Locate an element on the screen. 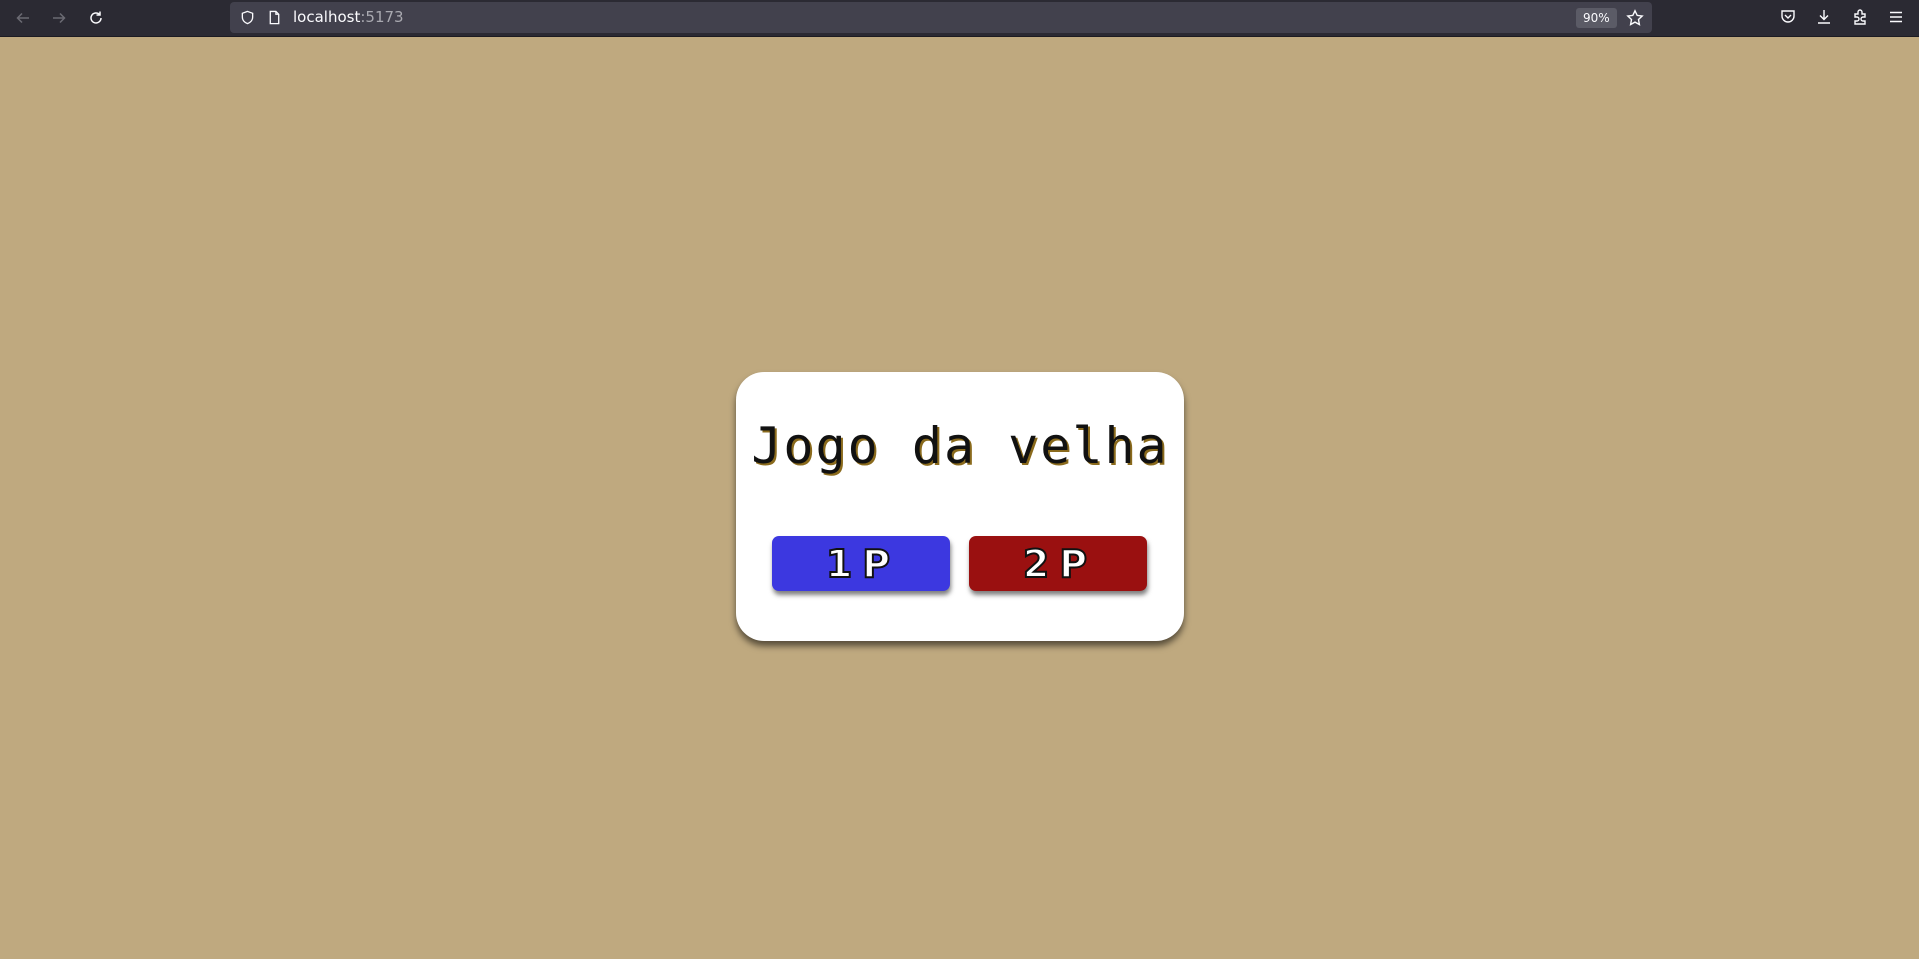 The width and height of the screenshot is (1919, 959). url-bar: localhost:5173 90% is located at coordinates (941, 17).